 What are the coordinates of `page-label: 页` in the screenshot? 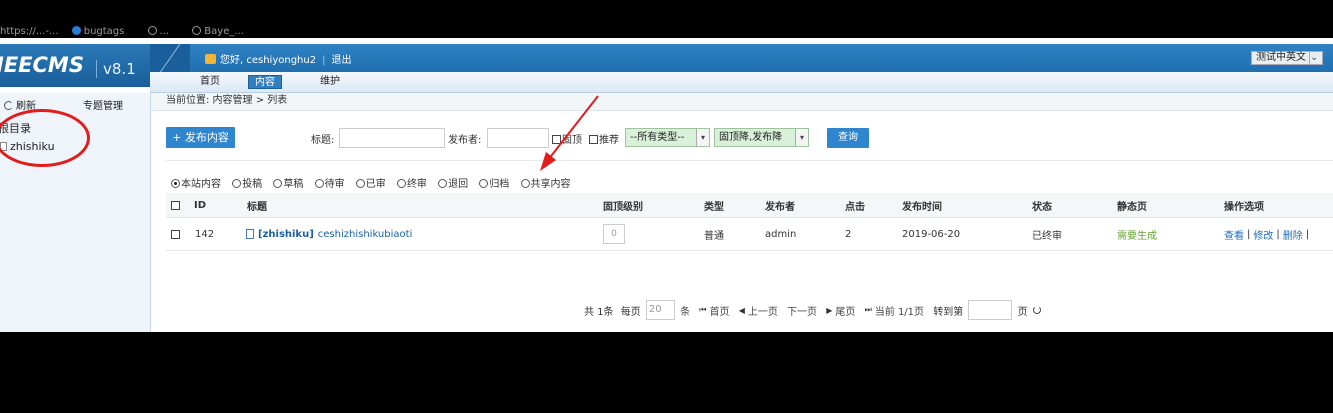 It's located at (1022, 312).